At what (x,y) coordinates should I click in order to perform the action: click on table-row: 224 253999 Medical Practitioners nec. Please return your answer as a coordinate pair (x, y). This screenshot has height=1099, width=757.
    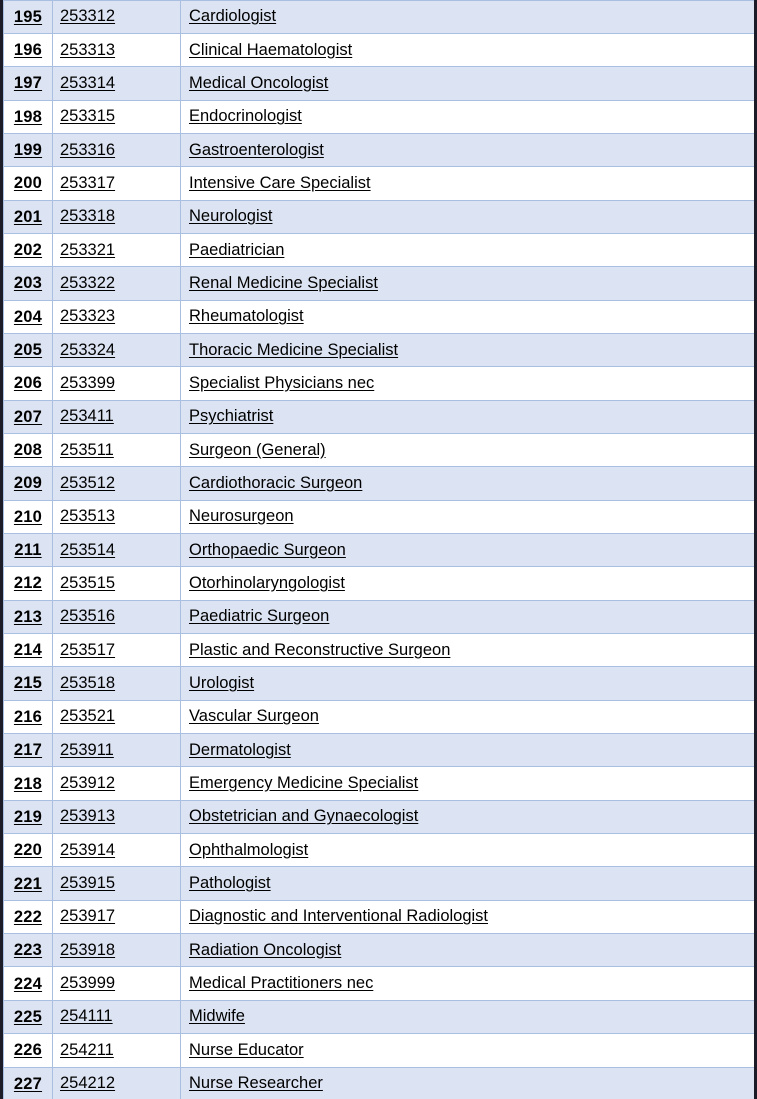
    Looking at the image, I should click on (378, 983).